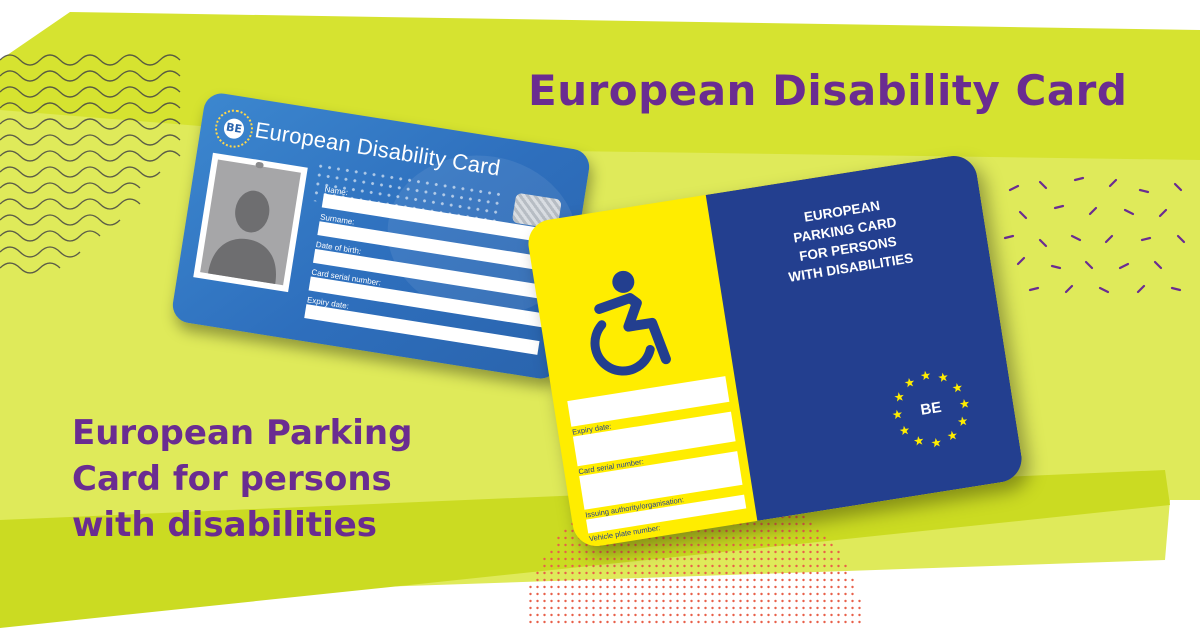 The width and height of the screenshot is (1200, 628). Describe the element at coordinates (630, 323) in the screenshot. I see `accessible-wheelchair-icon` at that location.